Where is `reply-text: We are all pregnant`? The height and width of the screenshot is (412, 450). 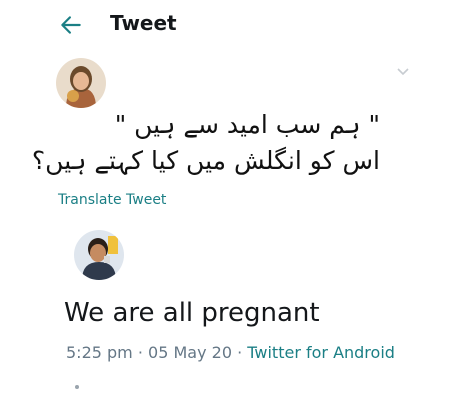
reply-text: We are all pregnant is located at coordinates (192, 313).